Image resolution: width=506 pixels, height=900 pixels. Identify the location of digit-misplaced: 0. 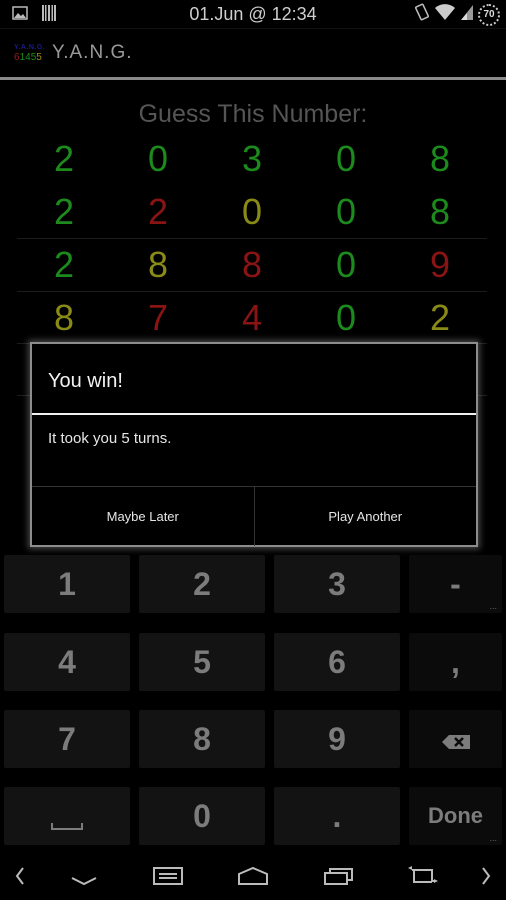
(252, 211).